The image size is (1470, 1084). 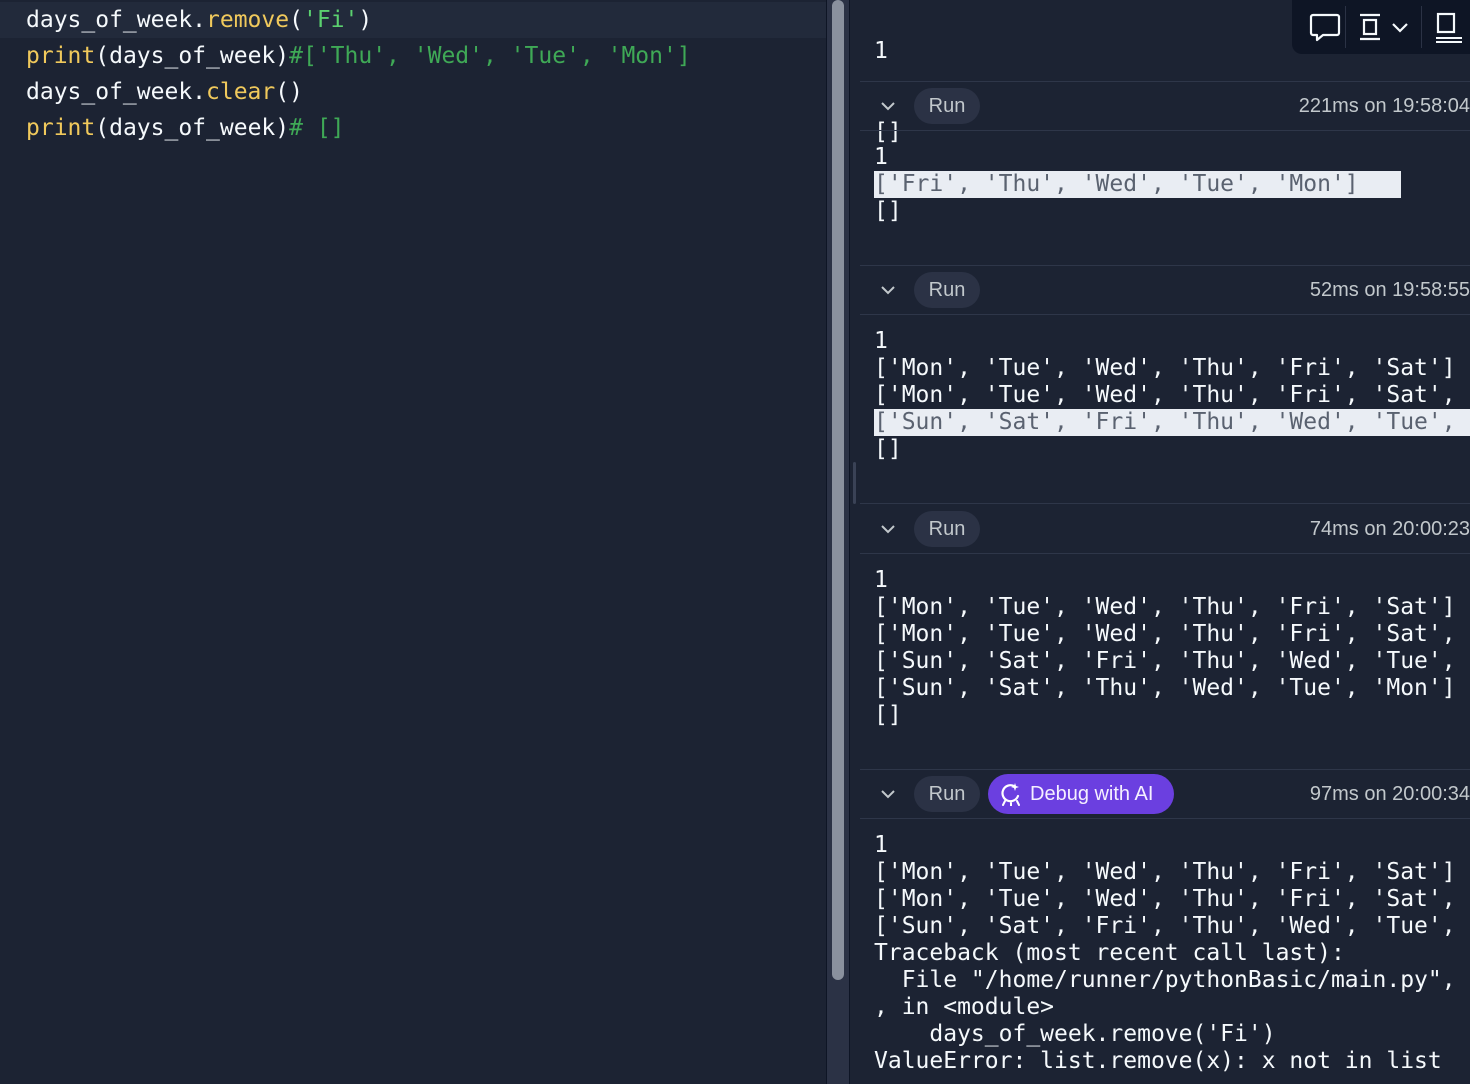 I want to click on run-timing: 221ms on 19:58:04, so click(x=1384, y=106).